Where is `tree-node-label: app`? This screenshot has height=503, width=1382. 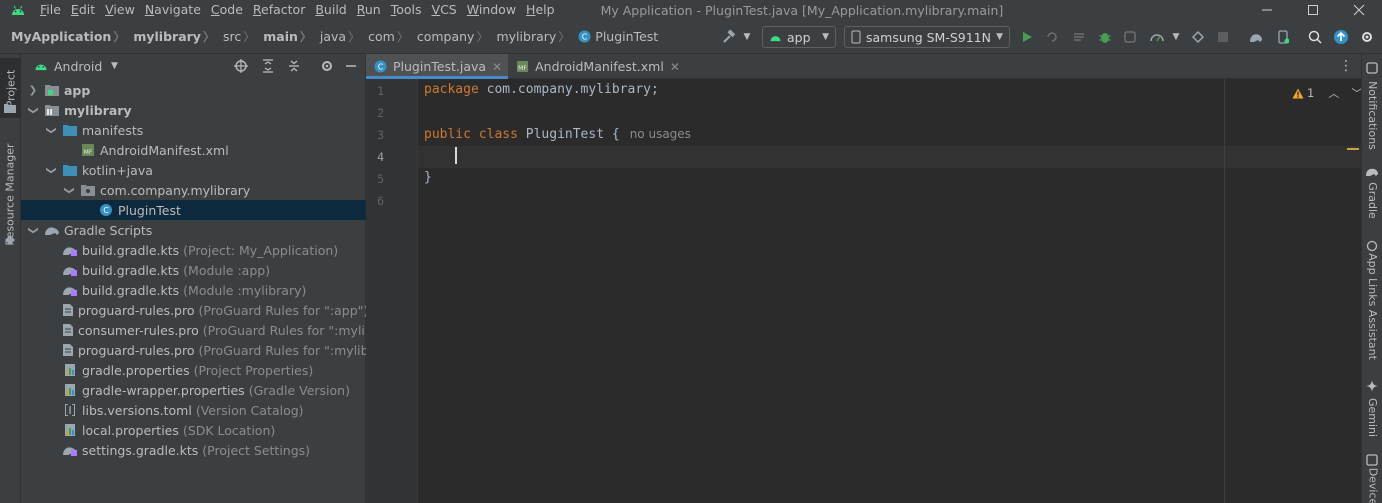
tree-node-label: app is located at coordinates (77, 90).